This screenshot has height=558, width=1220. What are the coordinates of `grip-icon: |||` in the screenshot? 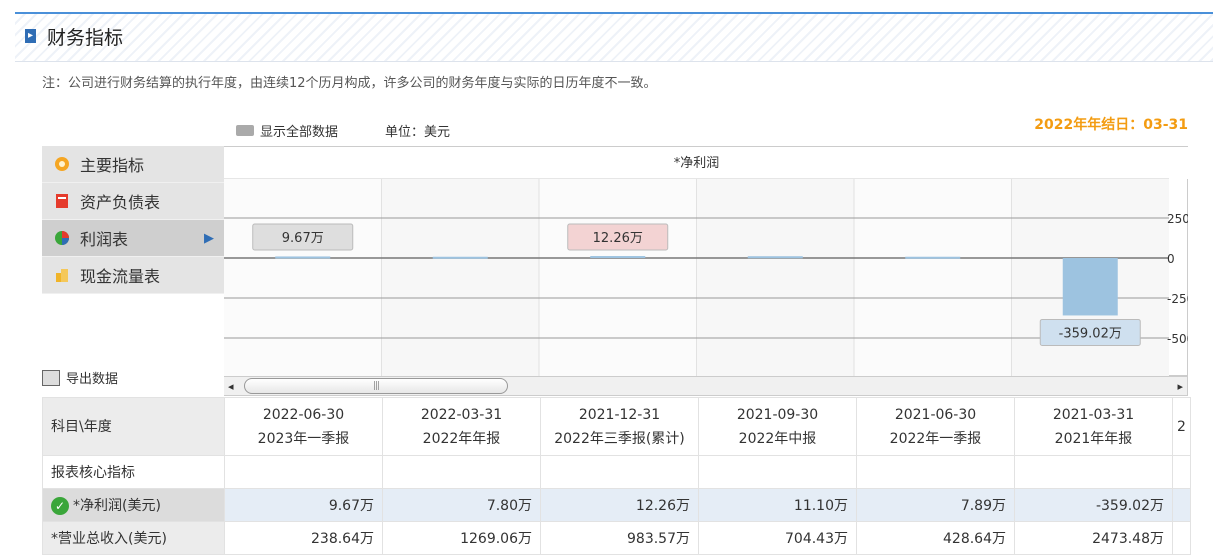 It's located at (376, 386).